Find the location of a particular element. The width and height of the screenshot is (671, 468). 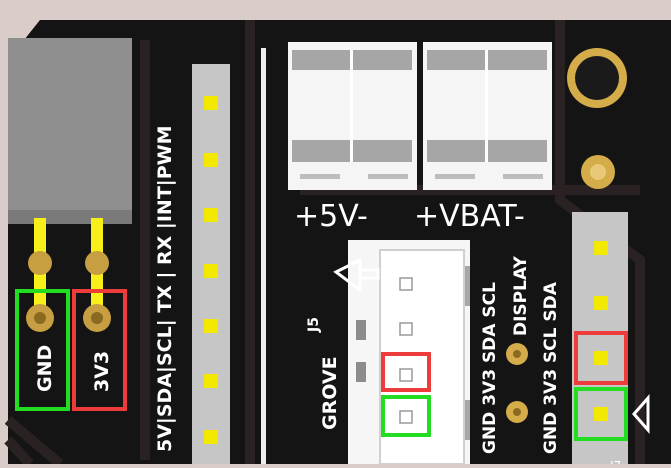

gnd-label: GND is located at coordinates (45, 368).